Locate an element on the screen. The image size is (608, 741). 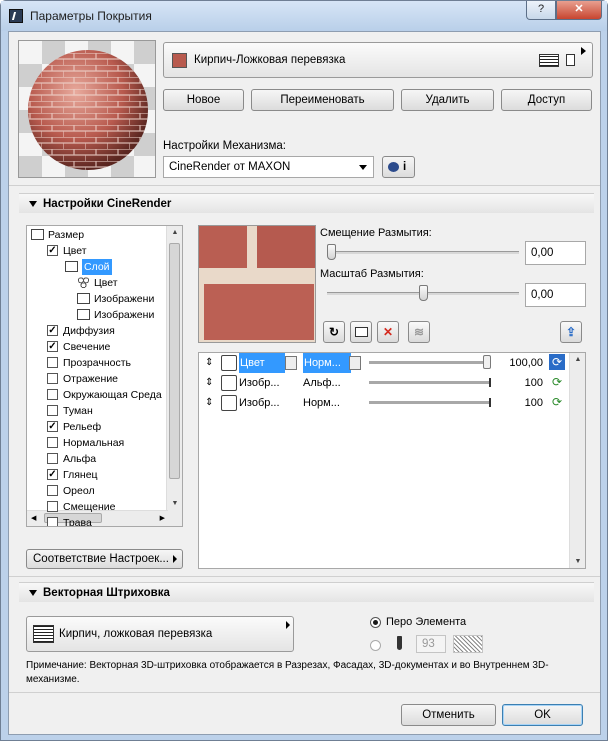
reload-layer-button: ↻ is located at coordinates (334, 332).